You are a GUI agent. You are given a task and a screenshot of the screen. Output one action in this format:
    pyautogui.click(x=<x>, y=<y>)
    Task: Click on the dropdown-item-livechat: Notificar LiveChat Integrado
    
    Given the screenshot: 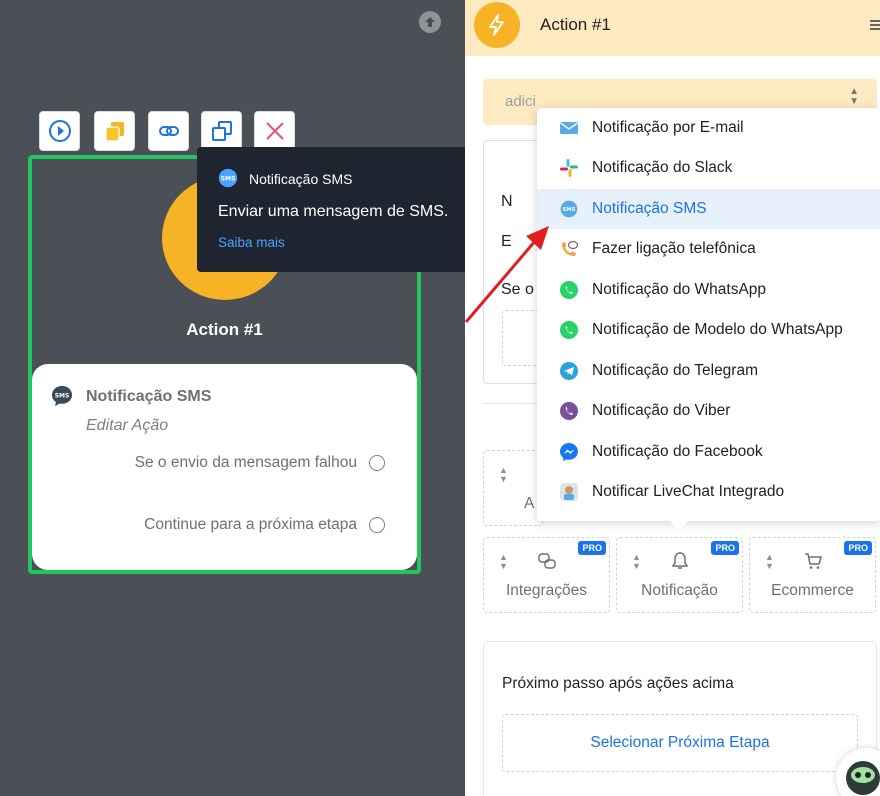 What is the action you would take?
    pyautogui.click(x=708, y=492)
    